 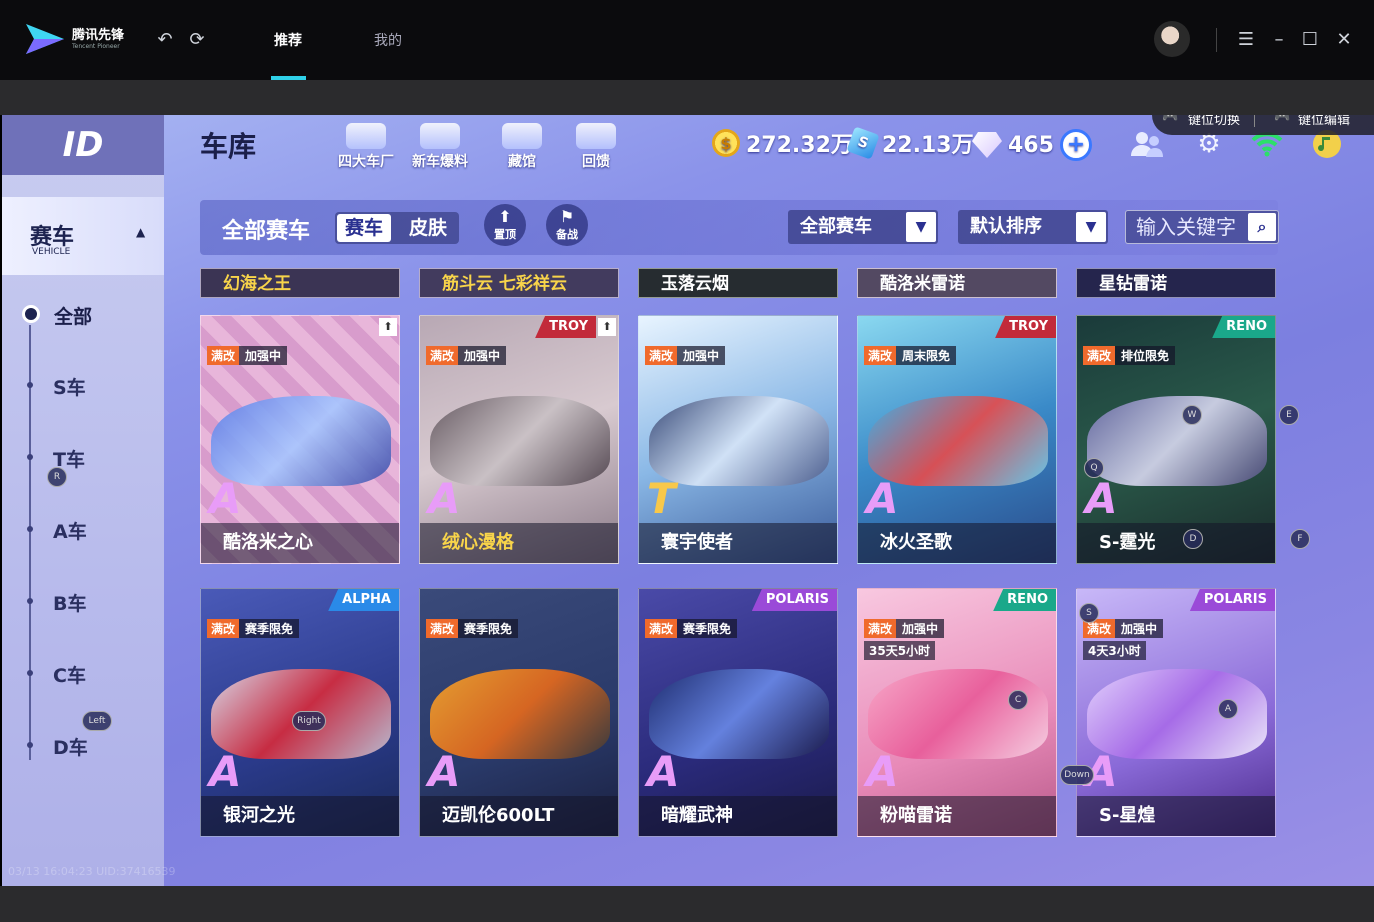 I want to click on car-card: 星钻雷诺, so click(x=1176, y=283).